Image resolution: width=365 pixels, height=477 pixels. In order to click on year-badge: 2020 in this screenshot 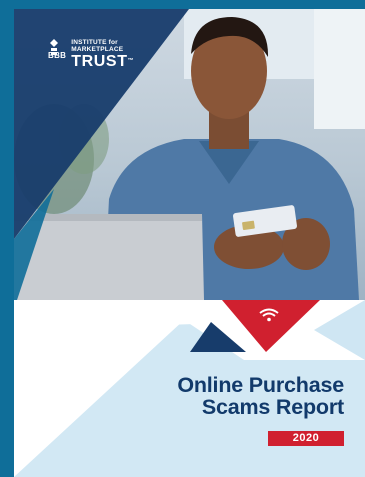, I will do `click(306, 438)`.